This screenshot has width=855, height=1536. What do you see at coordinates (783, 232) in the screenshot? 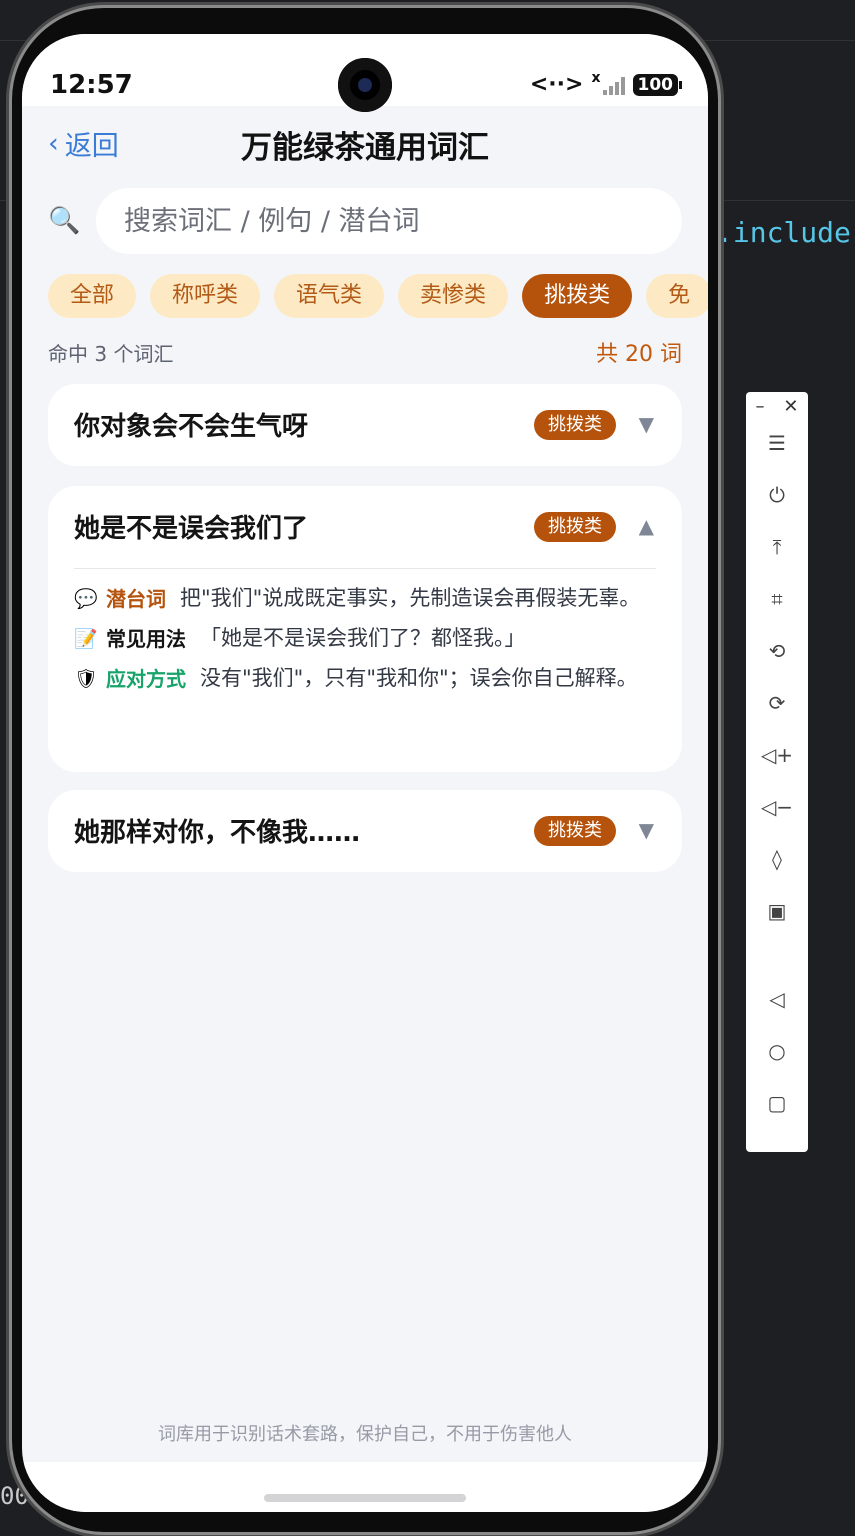
I see `ide-code-text: .include` at bounding box center [783, 232].